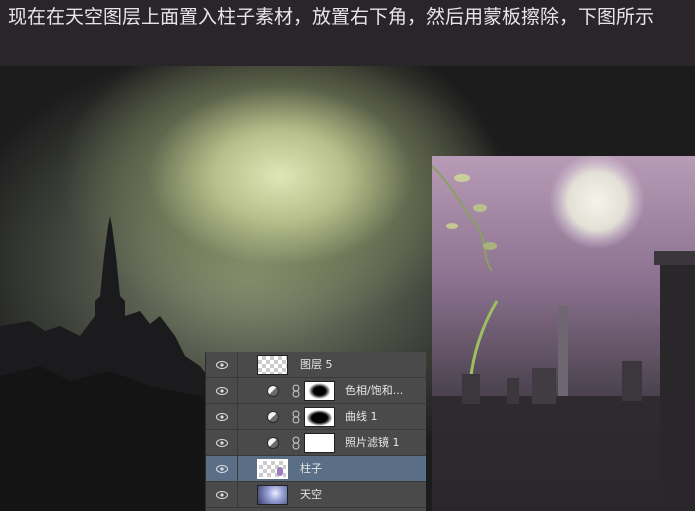 This screenshot has height=511, width=695. What do you see at coordinates (311, 468) in the screenshot?
I see `layer-name: 柱子` at bounding box center [311, 468].